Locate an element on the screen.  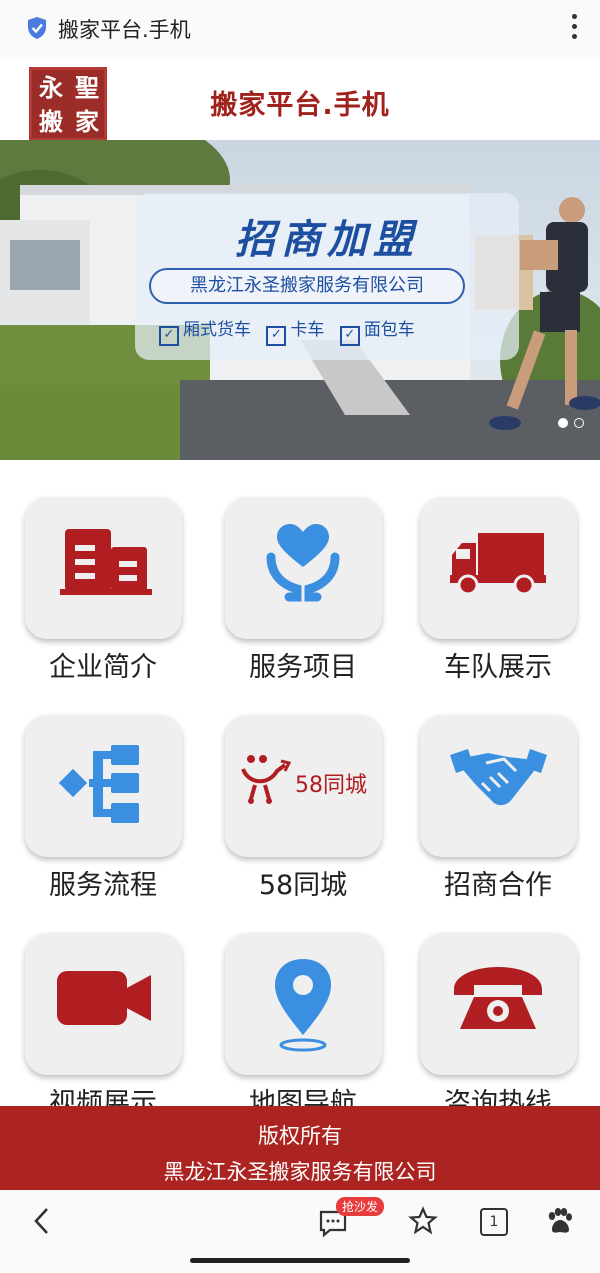
site-title: 搬家平台.手机 is located at coordinates (300, 105).